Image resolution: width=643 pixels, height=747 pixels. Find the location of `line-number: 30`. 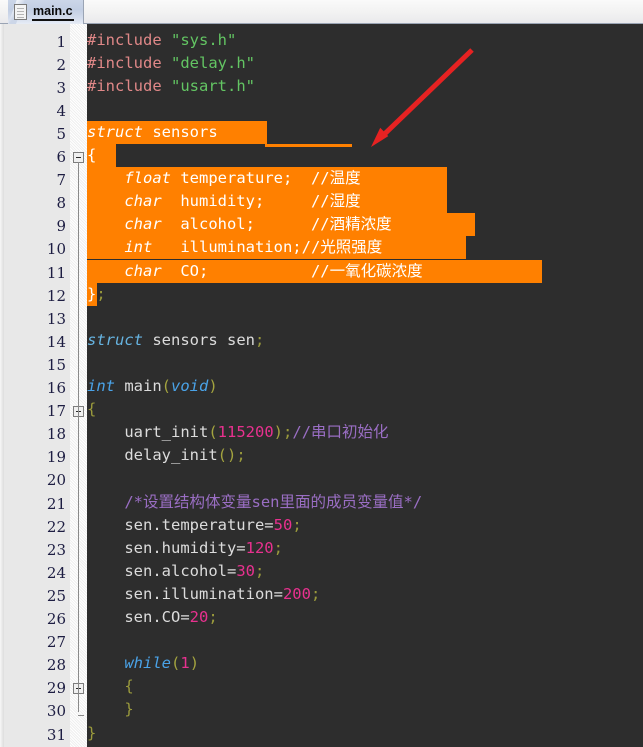

line-number: 30 is located at coordinates (56, 711).